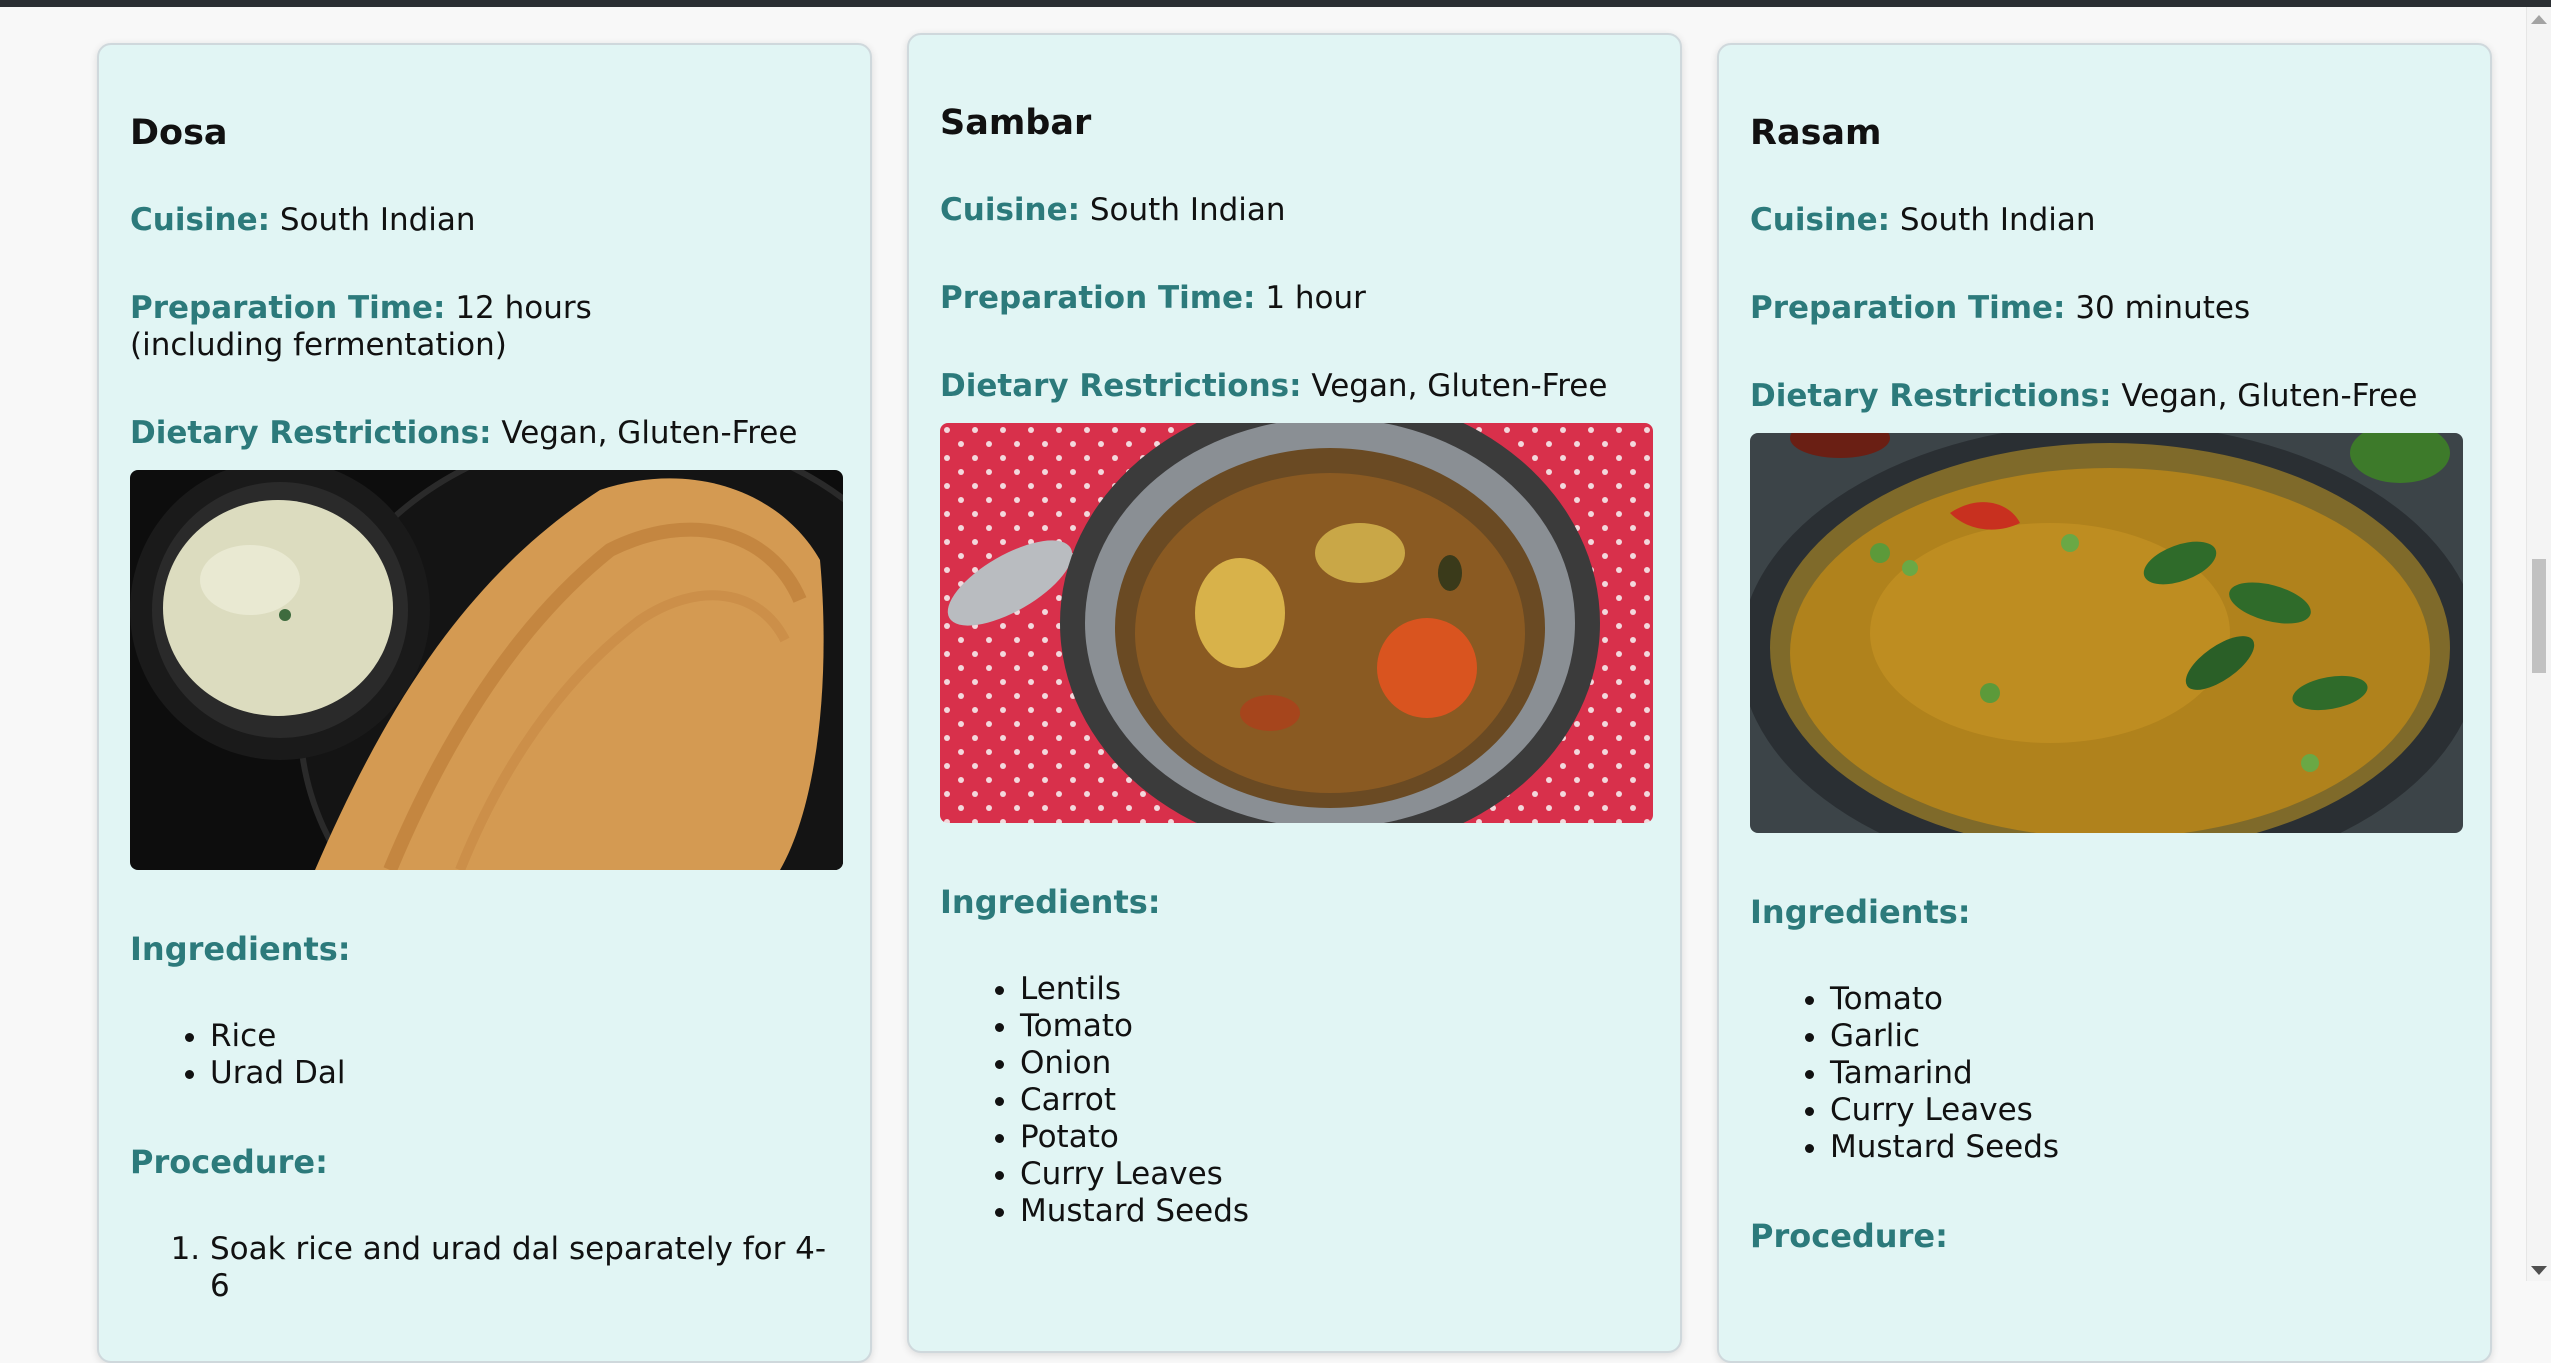  What do you see at coordinates (2539, 1270) in the screenshot?
I see `scroll-down-arrow-icon` at bounding box center [2539, 1270].